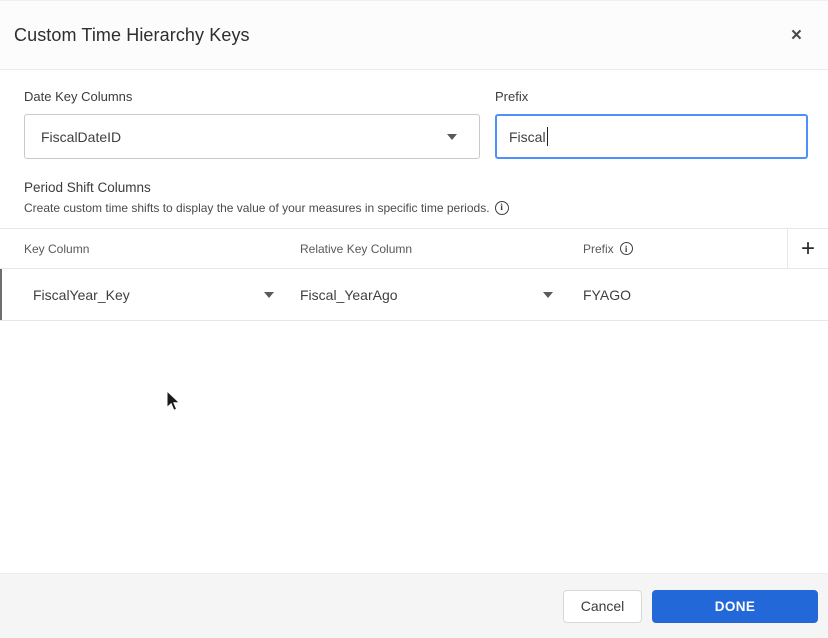 The image size is (828, 638). I want to click on relative-key-column-value: Fiscal_YearAgo, so click(349, 294).